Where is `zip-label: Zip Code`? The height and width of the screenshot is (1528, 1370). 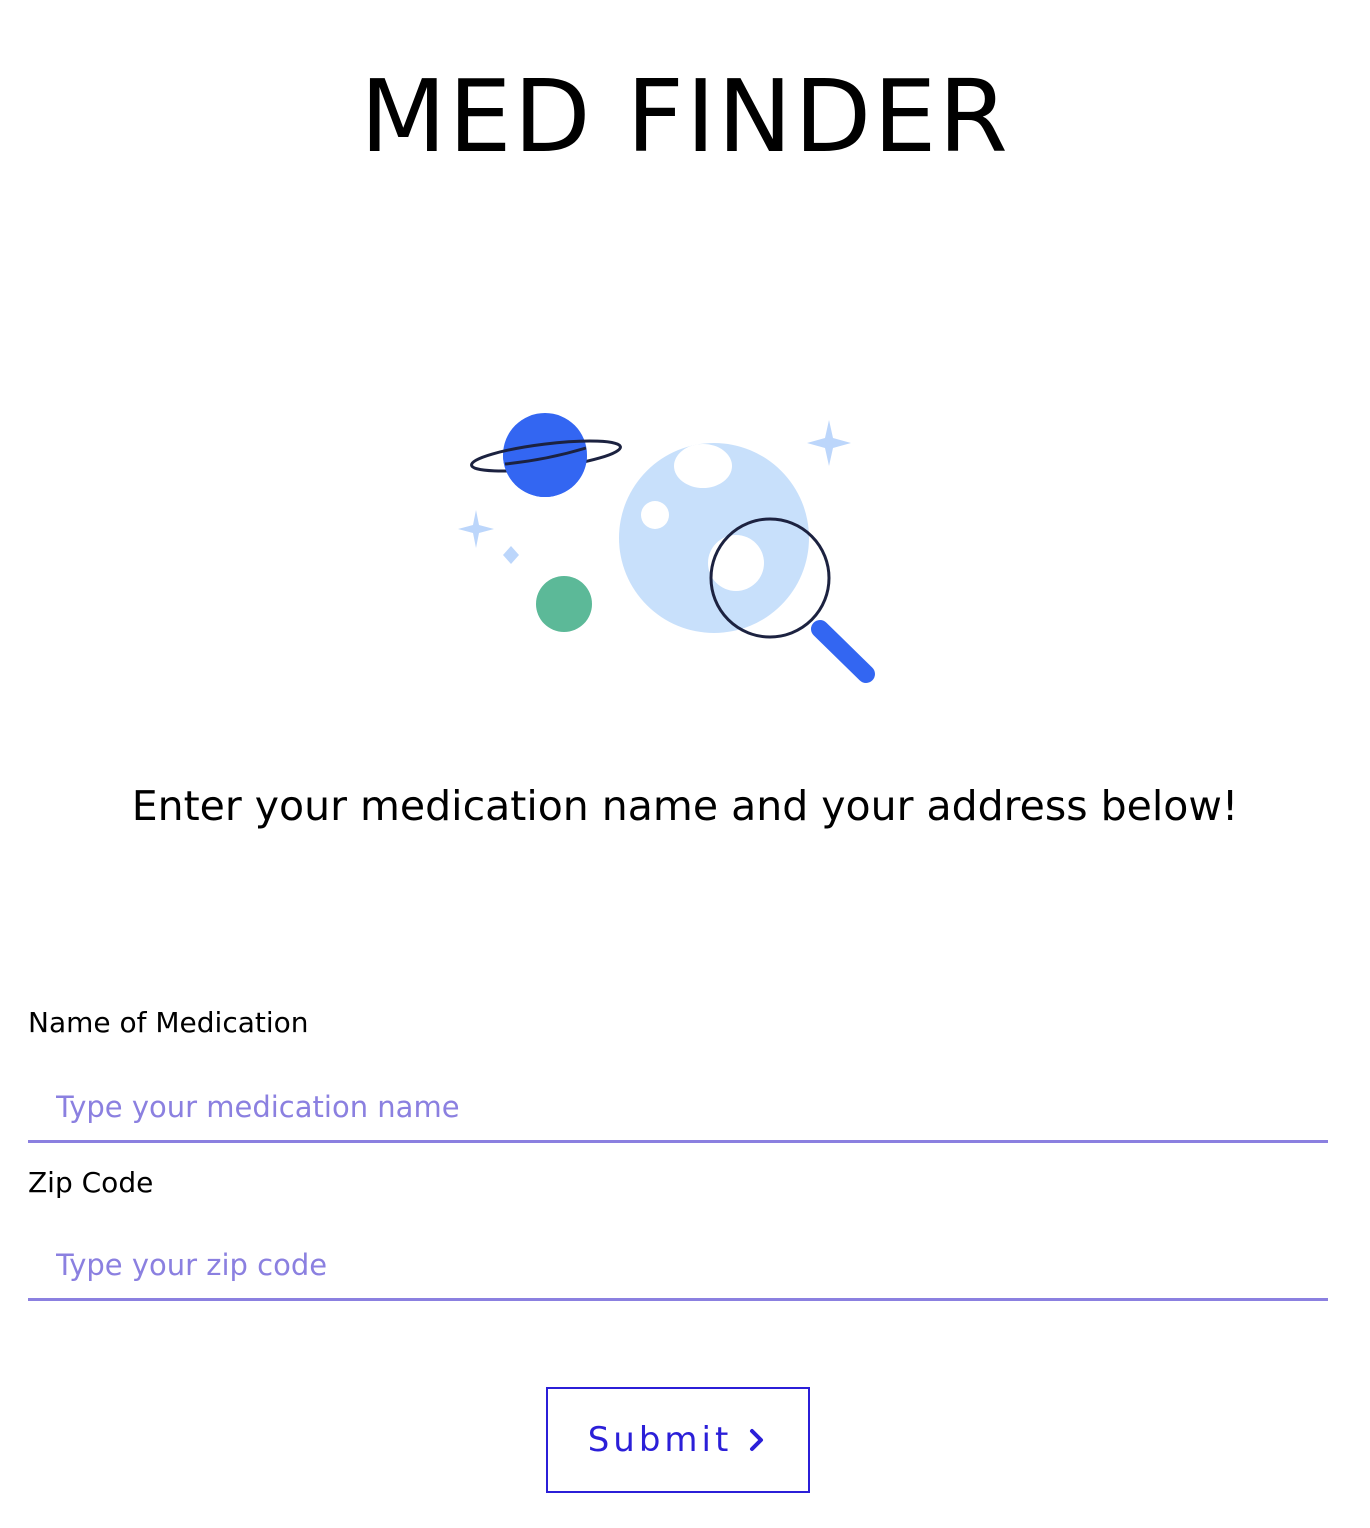
zip-label: Zip Code is located at coordinates (91, 1182).